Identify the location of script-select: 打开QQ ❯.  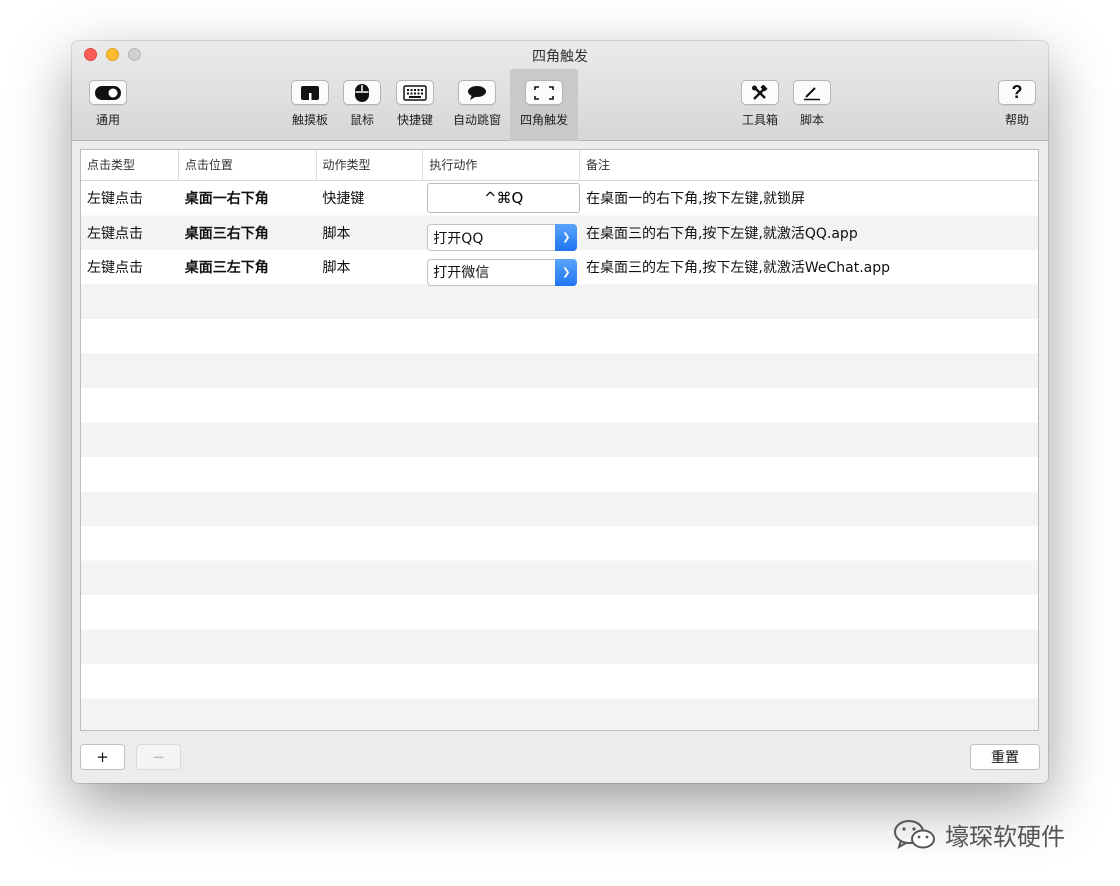
(502, 238).